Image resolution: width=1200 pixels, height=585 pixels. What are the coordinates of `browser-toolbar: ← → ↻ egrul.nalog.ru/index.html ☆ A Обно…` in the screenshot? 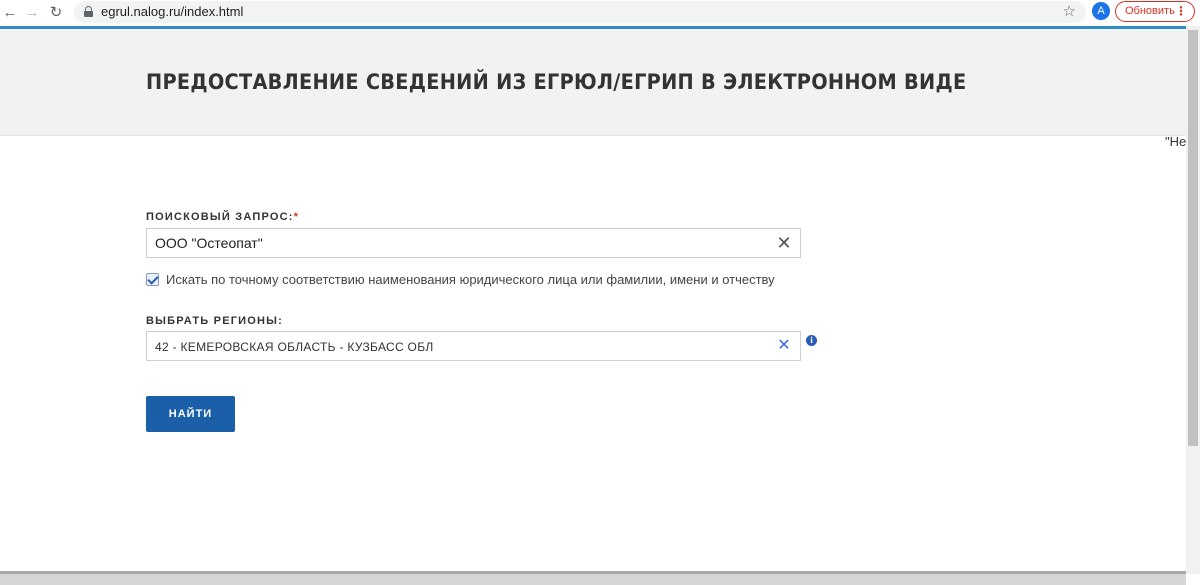 It's located at (600, 13).